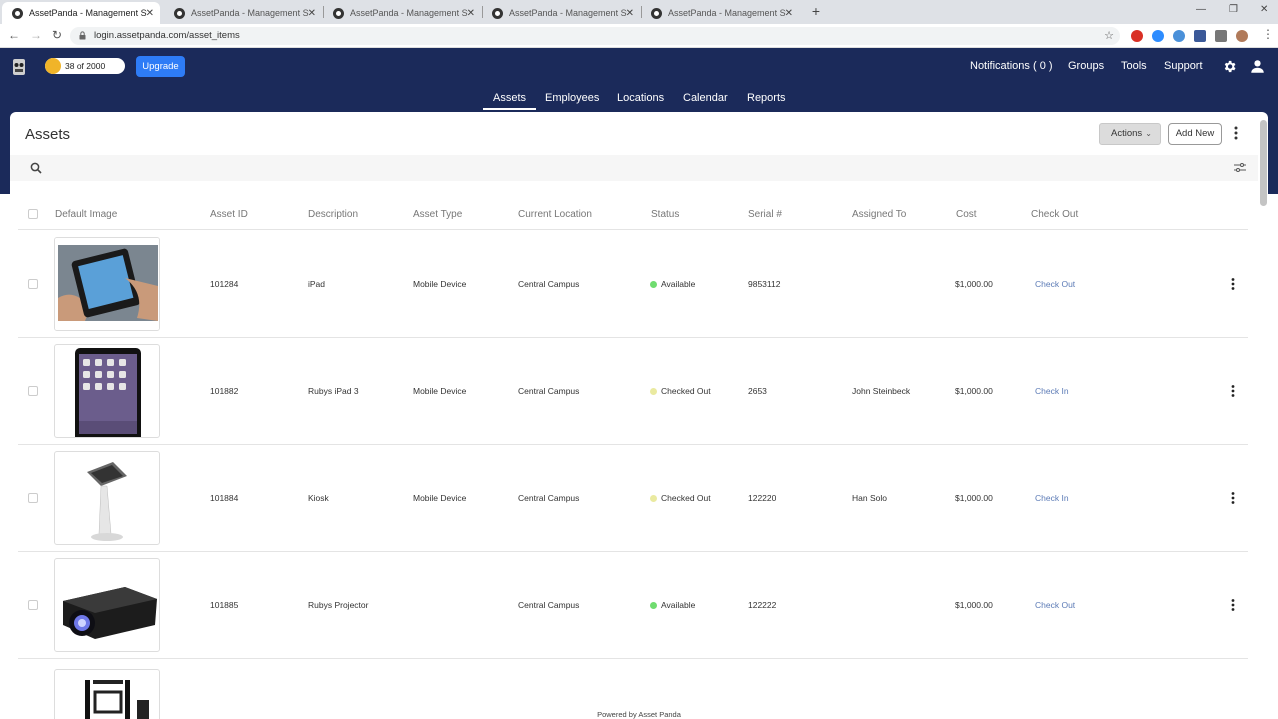  Describe the element at coordinates (549, 605) in the screenshot. I see `asset-location: Central Campus` at that location.